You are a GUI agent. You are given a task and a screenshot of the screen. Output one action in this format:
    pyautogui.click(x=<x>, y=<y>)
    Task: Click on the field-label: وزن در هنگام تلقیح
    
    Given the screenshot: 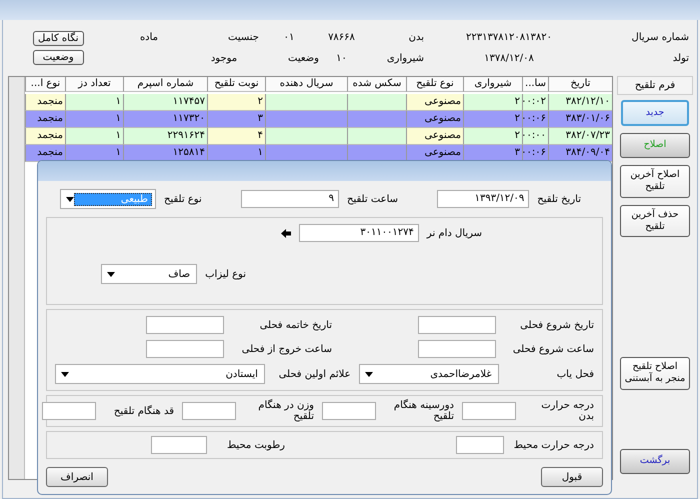 What is the action you would take?
    pyautogui.click(x=285, y=411)
    